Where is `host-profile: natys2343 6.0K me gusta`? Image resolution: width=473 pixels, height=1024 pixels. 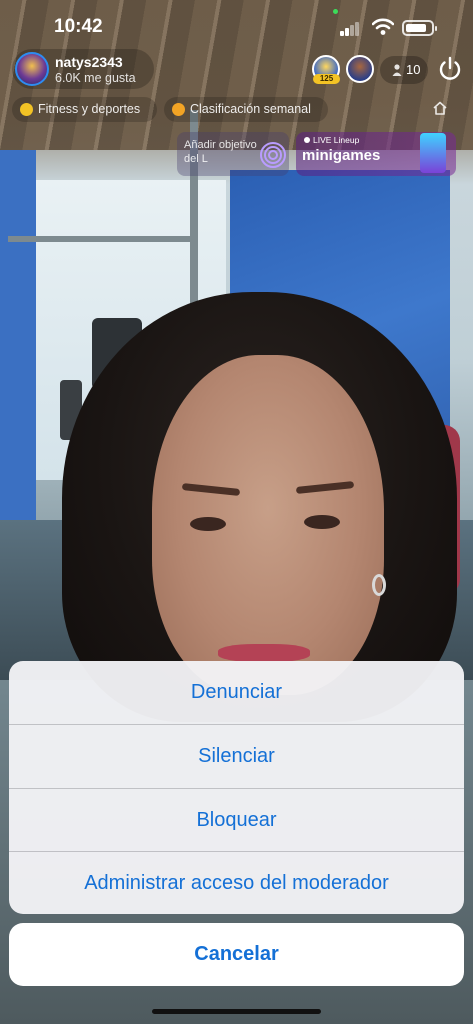
host-profile: natys2343 6.0K me gusta is located at coordinates (83, 69).